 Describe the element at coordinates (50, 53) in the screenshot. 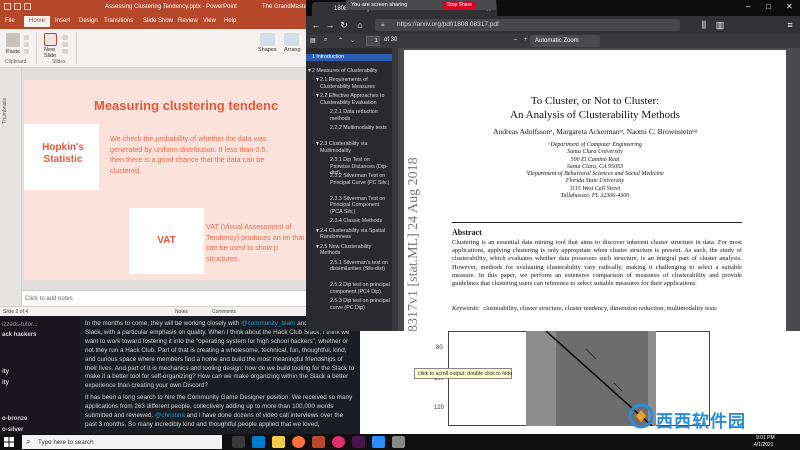

I see `new-slide-button: New Slide` at that location.